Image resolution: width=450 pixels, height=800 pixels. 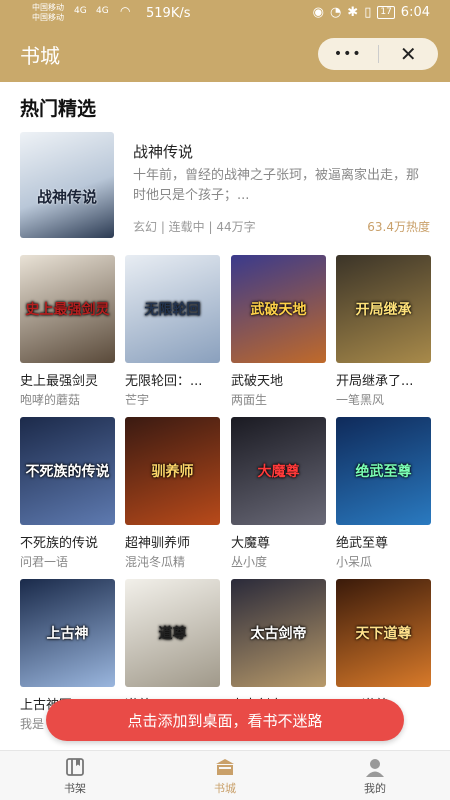 I want to click on wifi-icon: ◠, so click(x=125, y=11).